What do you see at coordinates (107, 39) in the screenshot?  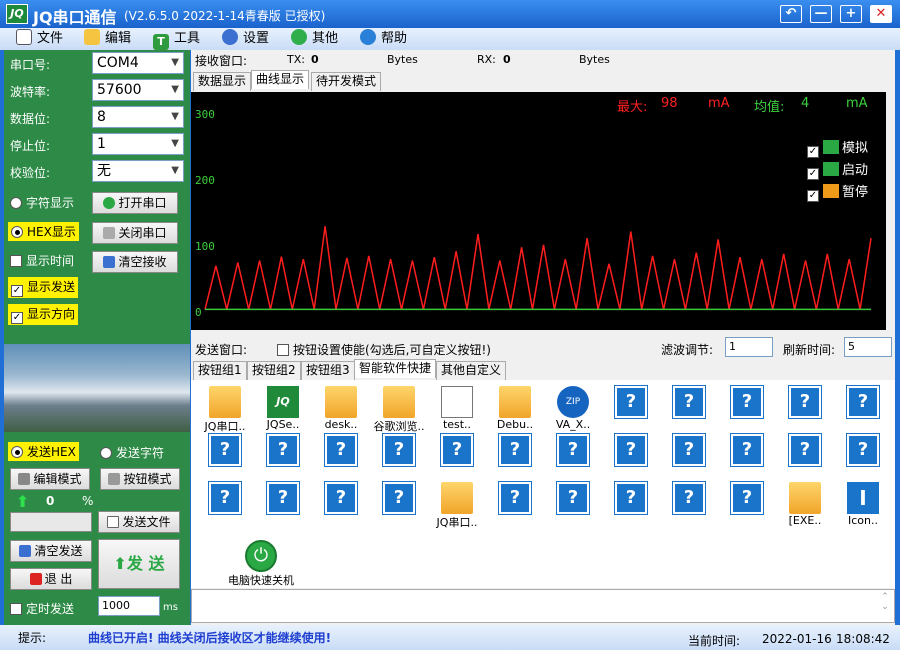 I see `menu-edit: 编辑` at bounding box center [107, 39].